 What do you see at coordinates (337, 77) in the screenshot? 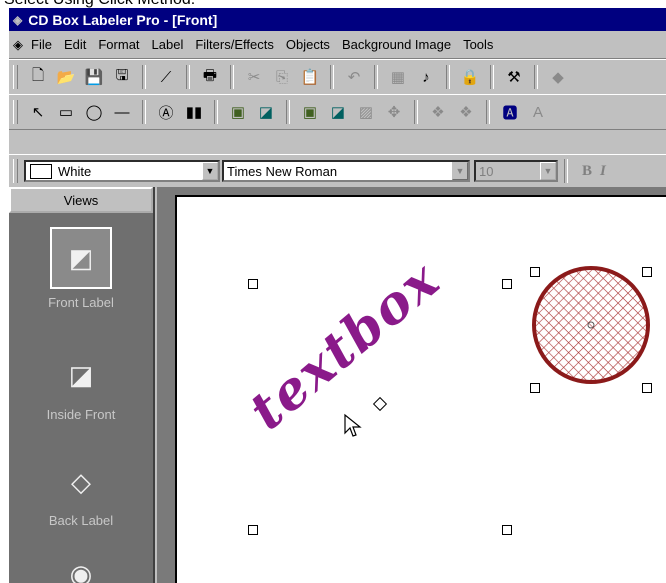
I see `standard-toolbar: 🗋 📂 💾 🖫 ⟋ 🖶 ✂ ⎘ 📋 ↶ ▦ ♪ 🔒 ⚒ ◆` at bounding box center [337, 77].